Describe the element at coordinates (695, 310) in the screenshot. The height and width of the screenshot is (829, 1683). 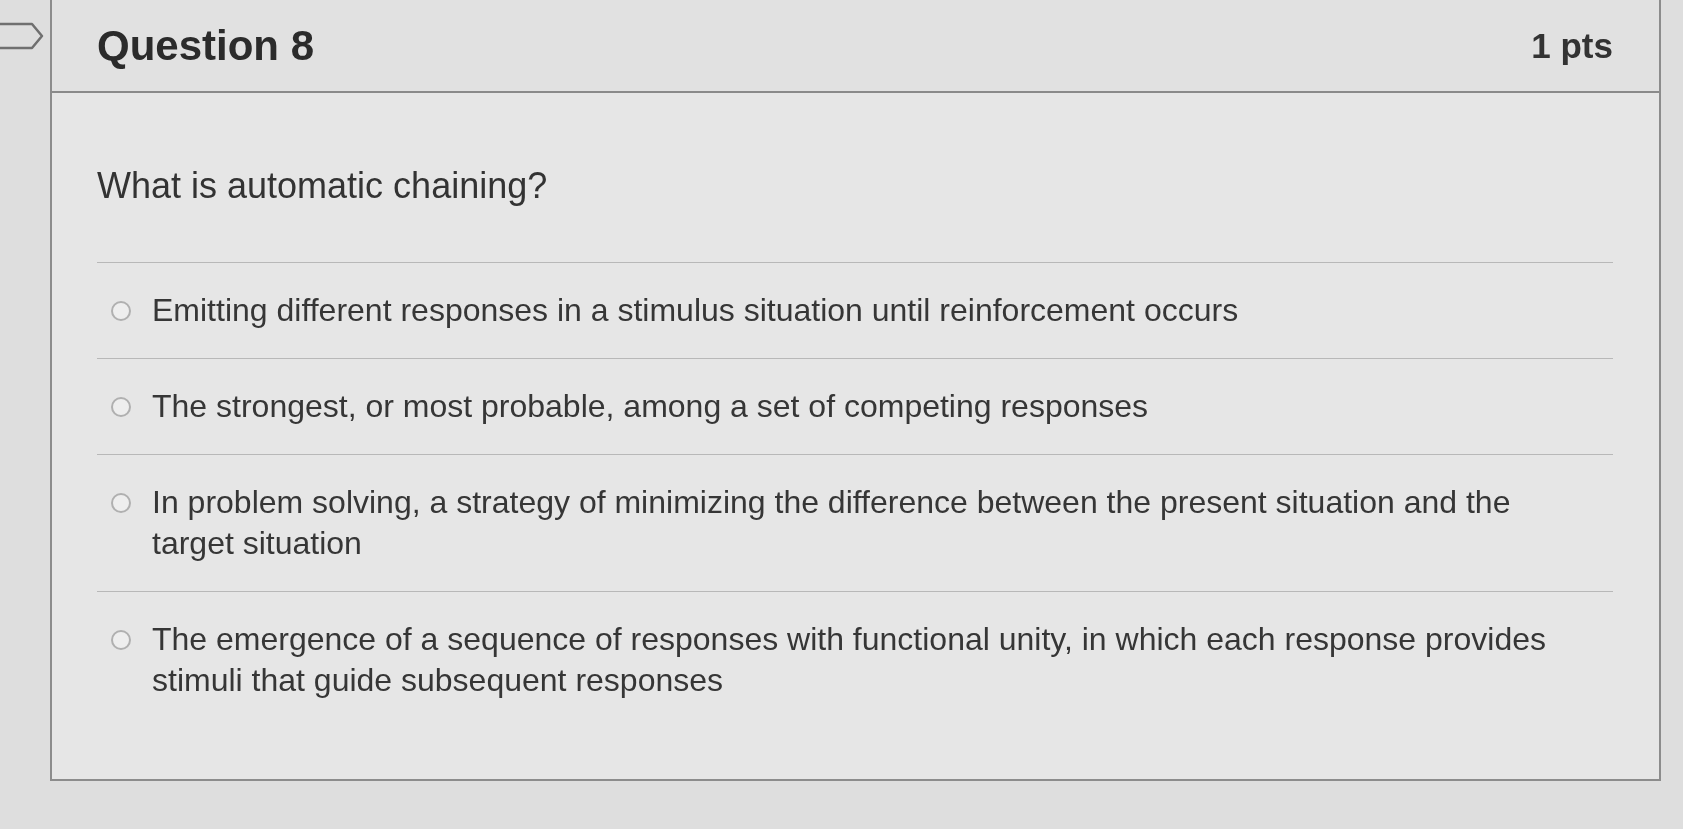
I see `answer-text: Emitting different responses in a stimulus situation until reinforcement occurs` at that location.